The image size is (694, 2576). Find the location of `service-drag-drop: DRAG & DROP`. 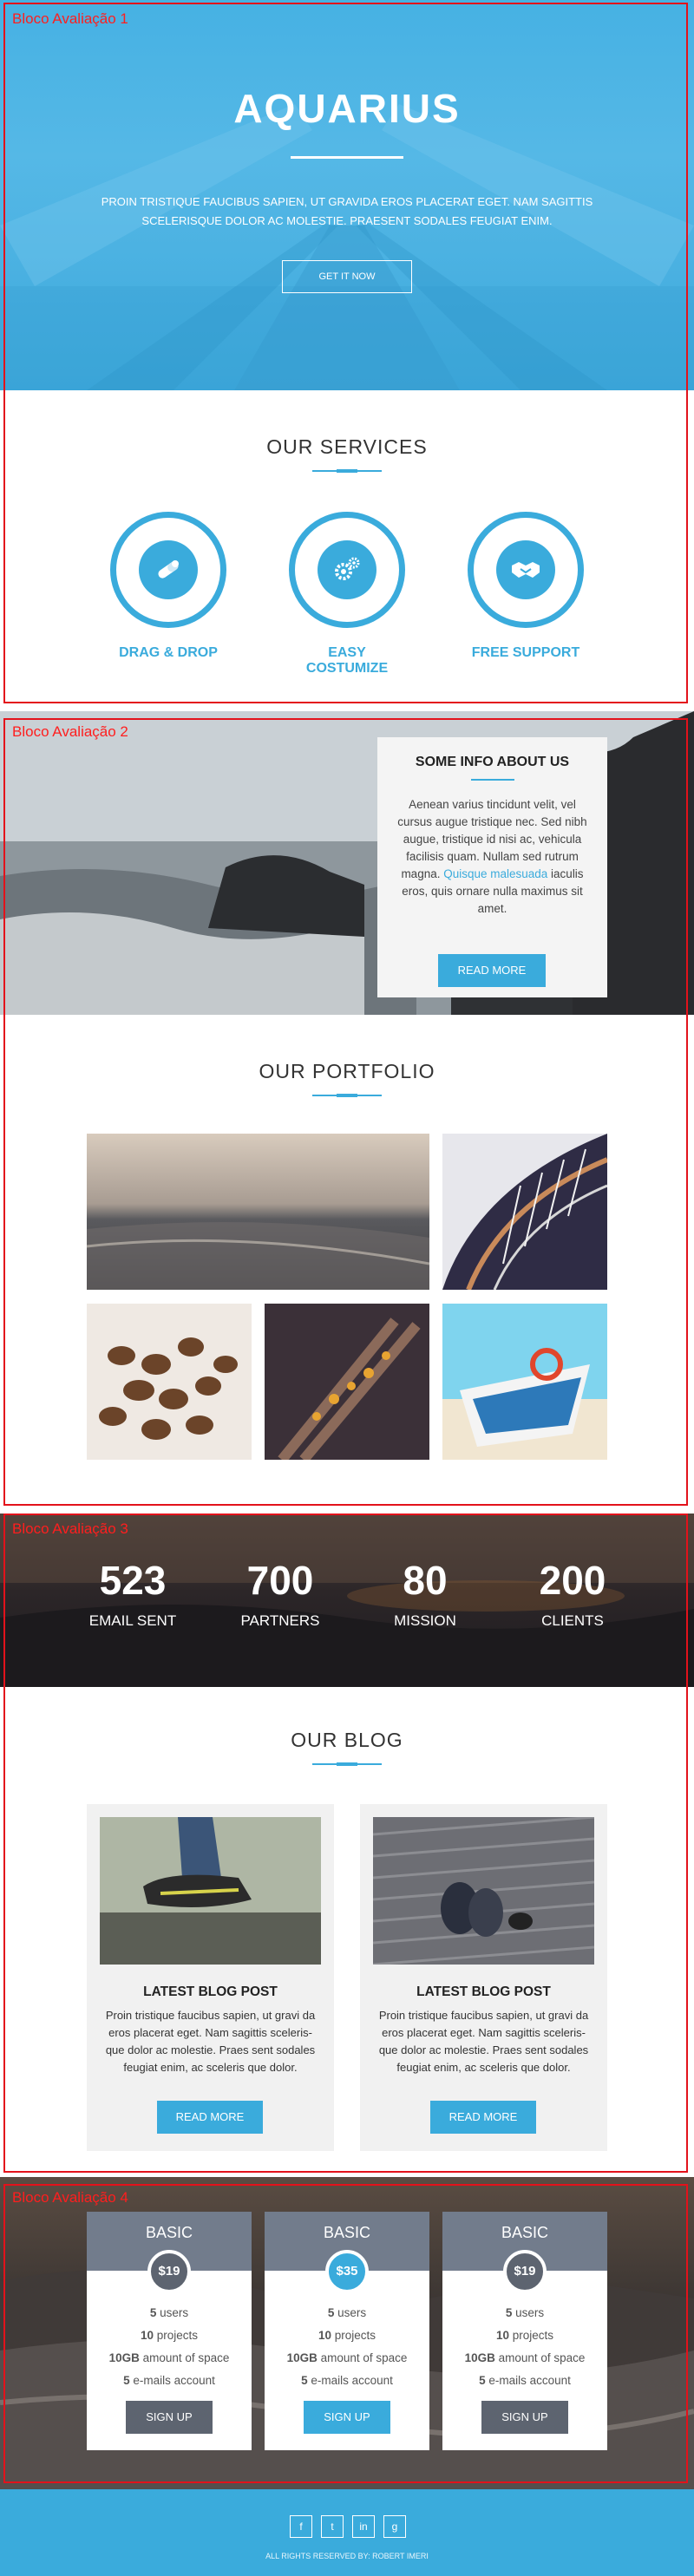

service-drag-drop: DRAG & DROP is located at coordinates (169, 586).